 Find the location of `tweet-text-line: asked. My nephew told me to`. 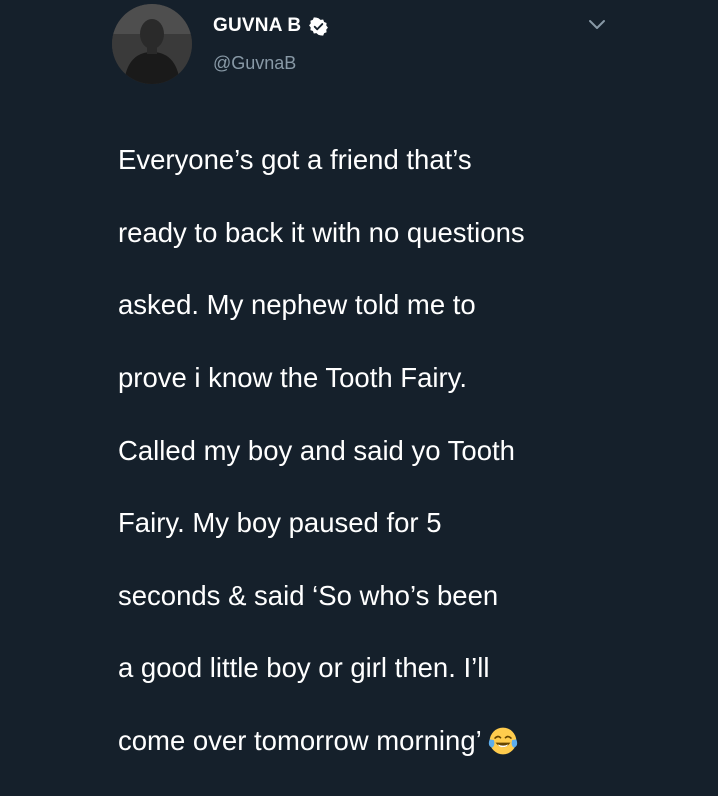

tweet-text-line: asked. My nephew told me to is located at coordinates (297, 305).